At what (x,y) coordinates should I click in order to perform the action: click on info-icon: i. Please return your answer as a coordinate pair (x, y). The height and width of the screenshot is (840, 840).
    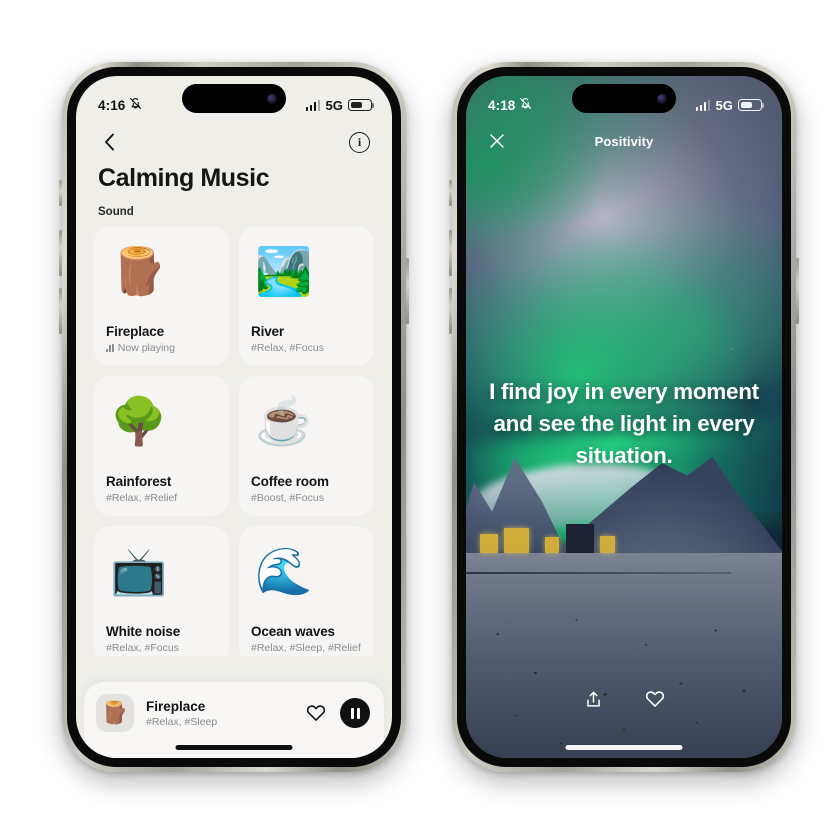
    Looking at the image, I should click on (359, 142).